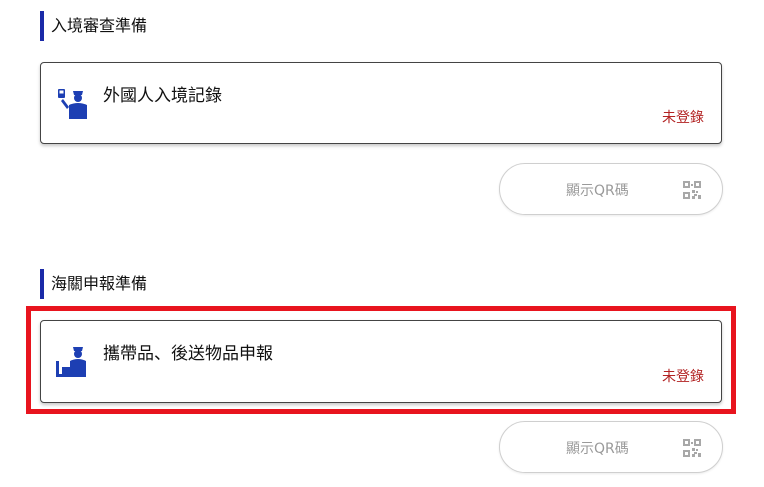  What do you see at coordinates (162, 96) in the screenshot?
I see `immigration-record-label: 外國人入境記錄` at bounding box center [162, 96].